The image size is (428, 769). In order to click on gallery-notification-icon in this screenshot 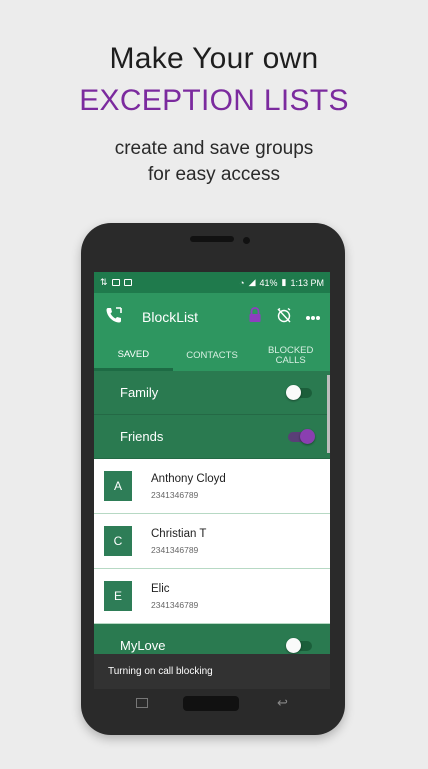, I will do `click(127, 282)`.